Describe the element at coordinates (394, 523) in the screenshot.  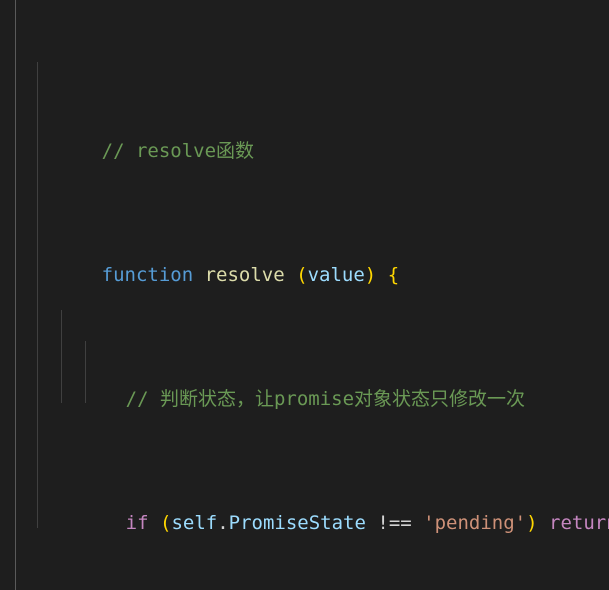
I see `code-token-operator: !==` at that location.